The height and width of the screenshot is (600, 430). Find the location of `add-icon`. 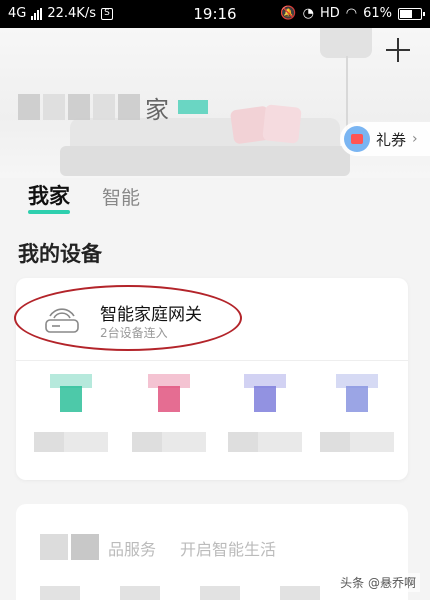

add-icon is located at coordinates (398, 50).